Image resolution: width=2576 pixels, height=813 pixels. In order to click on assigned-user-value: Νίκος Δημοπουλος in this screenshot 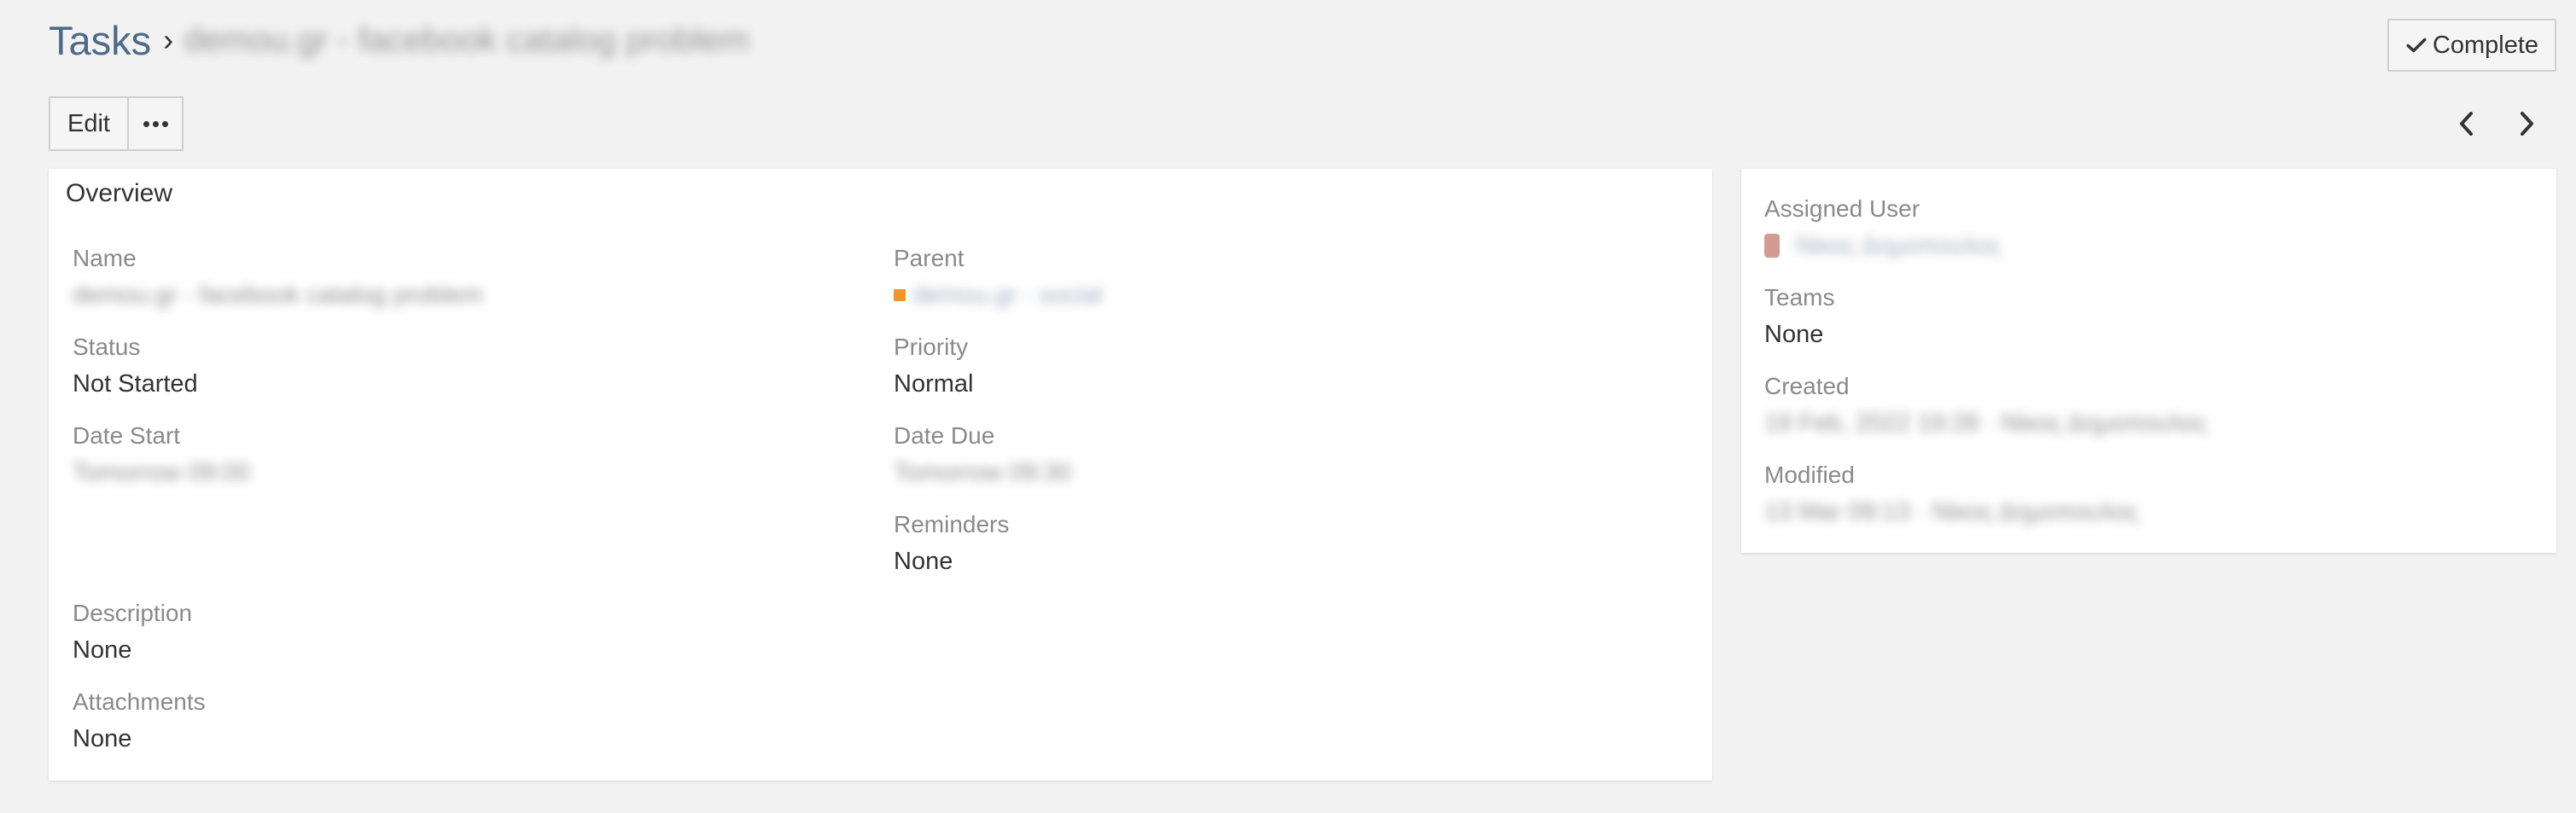, I will do `click(2139, 246)`.